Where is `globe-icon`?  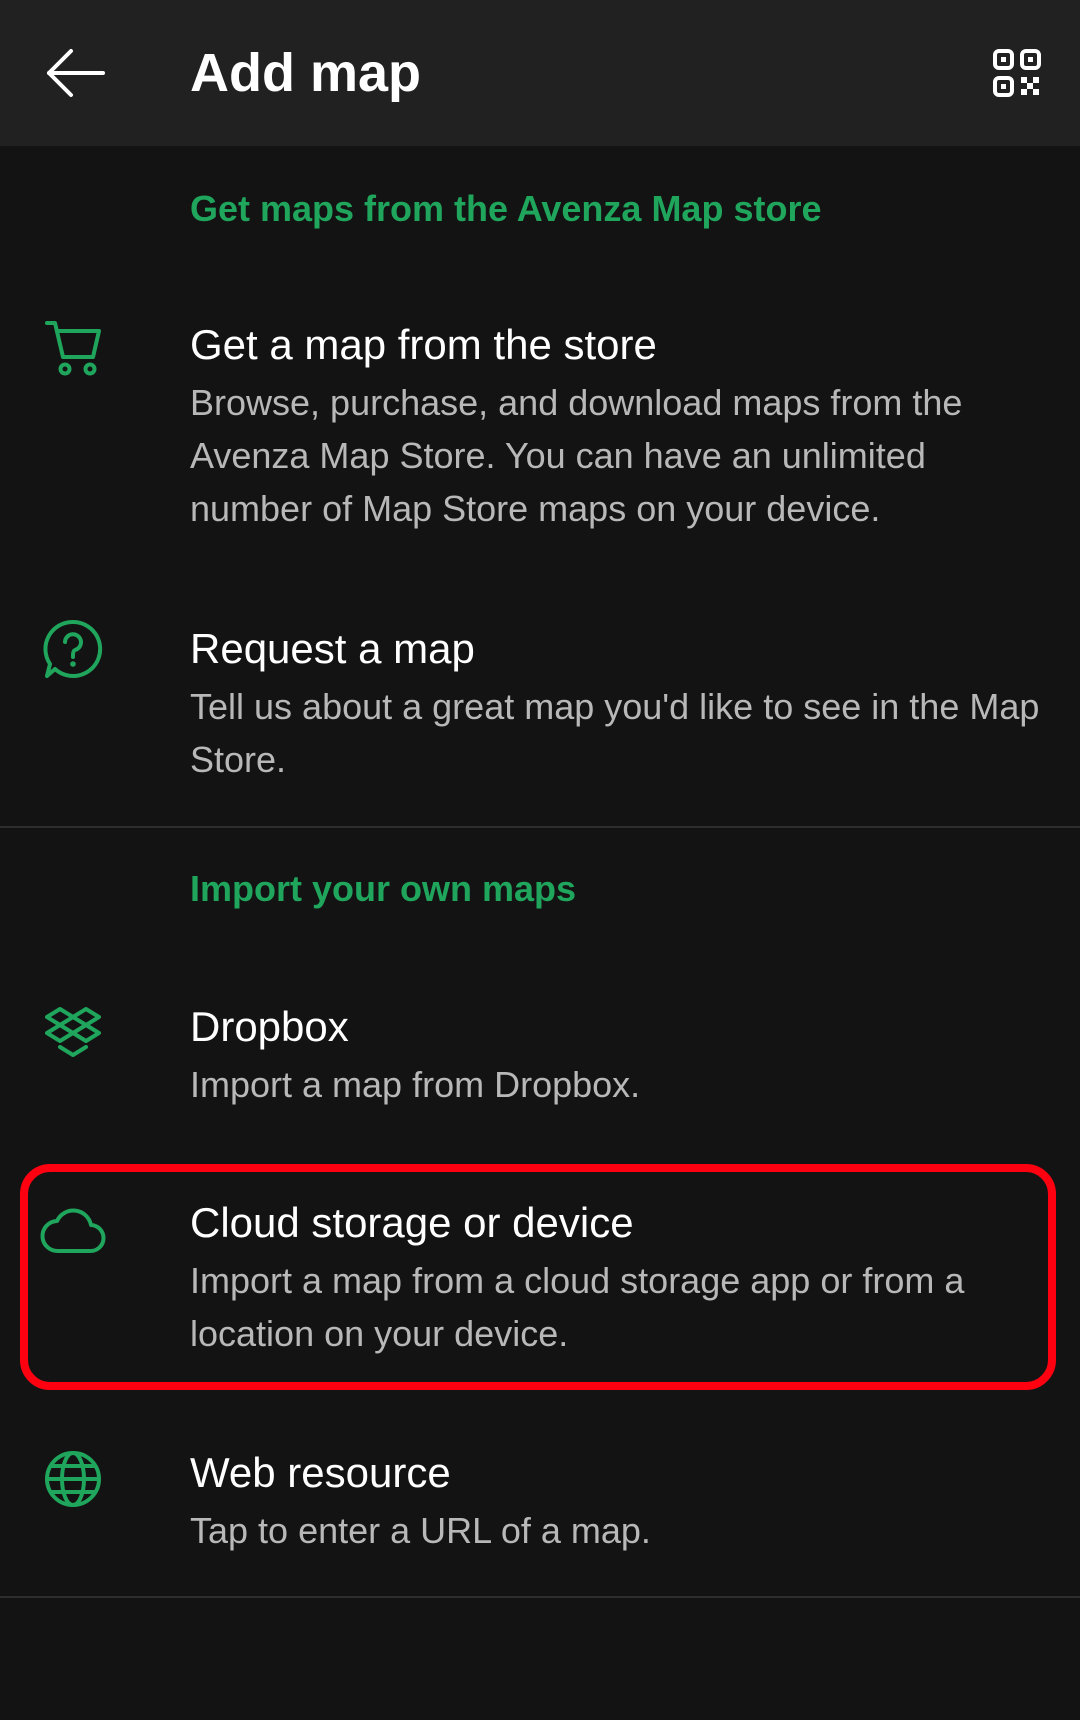
globe-icon is located at coordinates (73, 1479).